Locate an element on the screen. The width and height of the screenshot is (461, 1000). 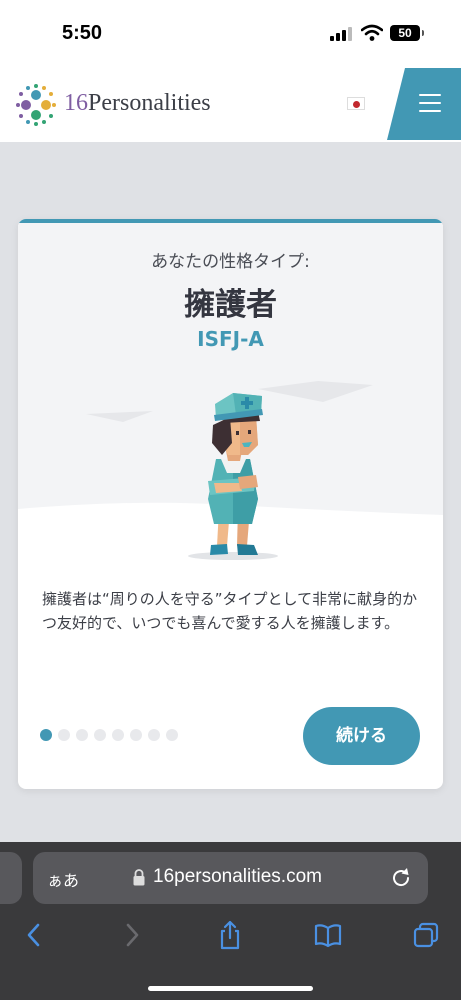
share-icon is located at coordinates (230, 935).